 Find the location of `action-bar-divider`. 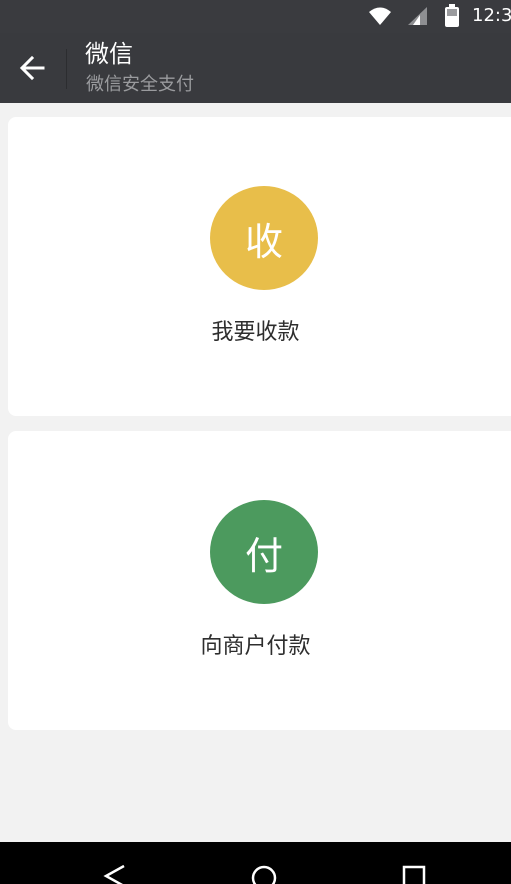

action-bar-divider is located at coordinates (66, 69).